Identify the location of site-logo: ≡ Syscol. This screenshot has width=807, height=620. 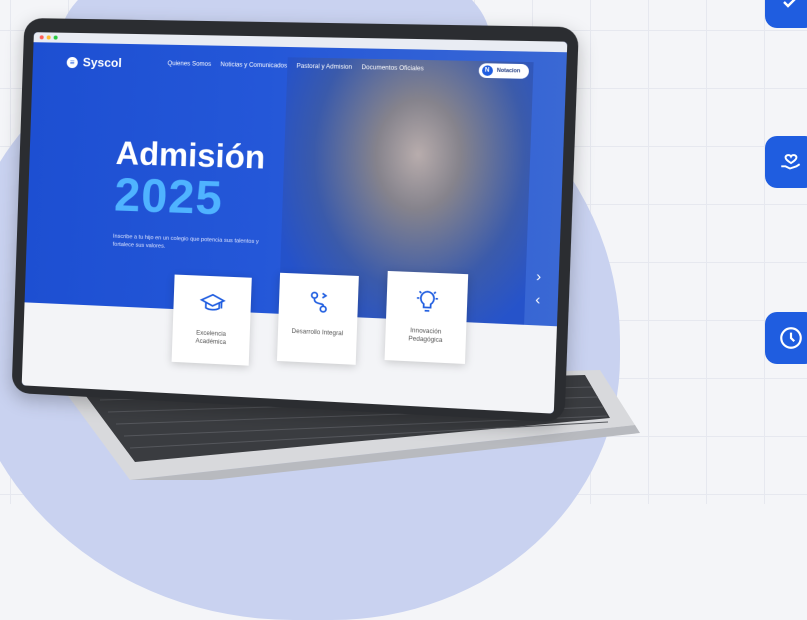
(94, 63).